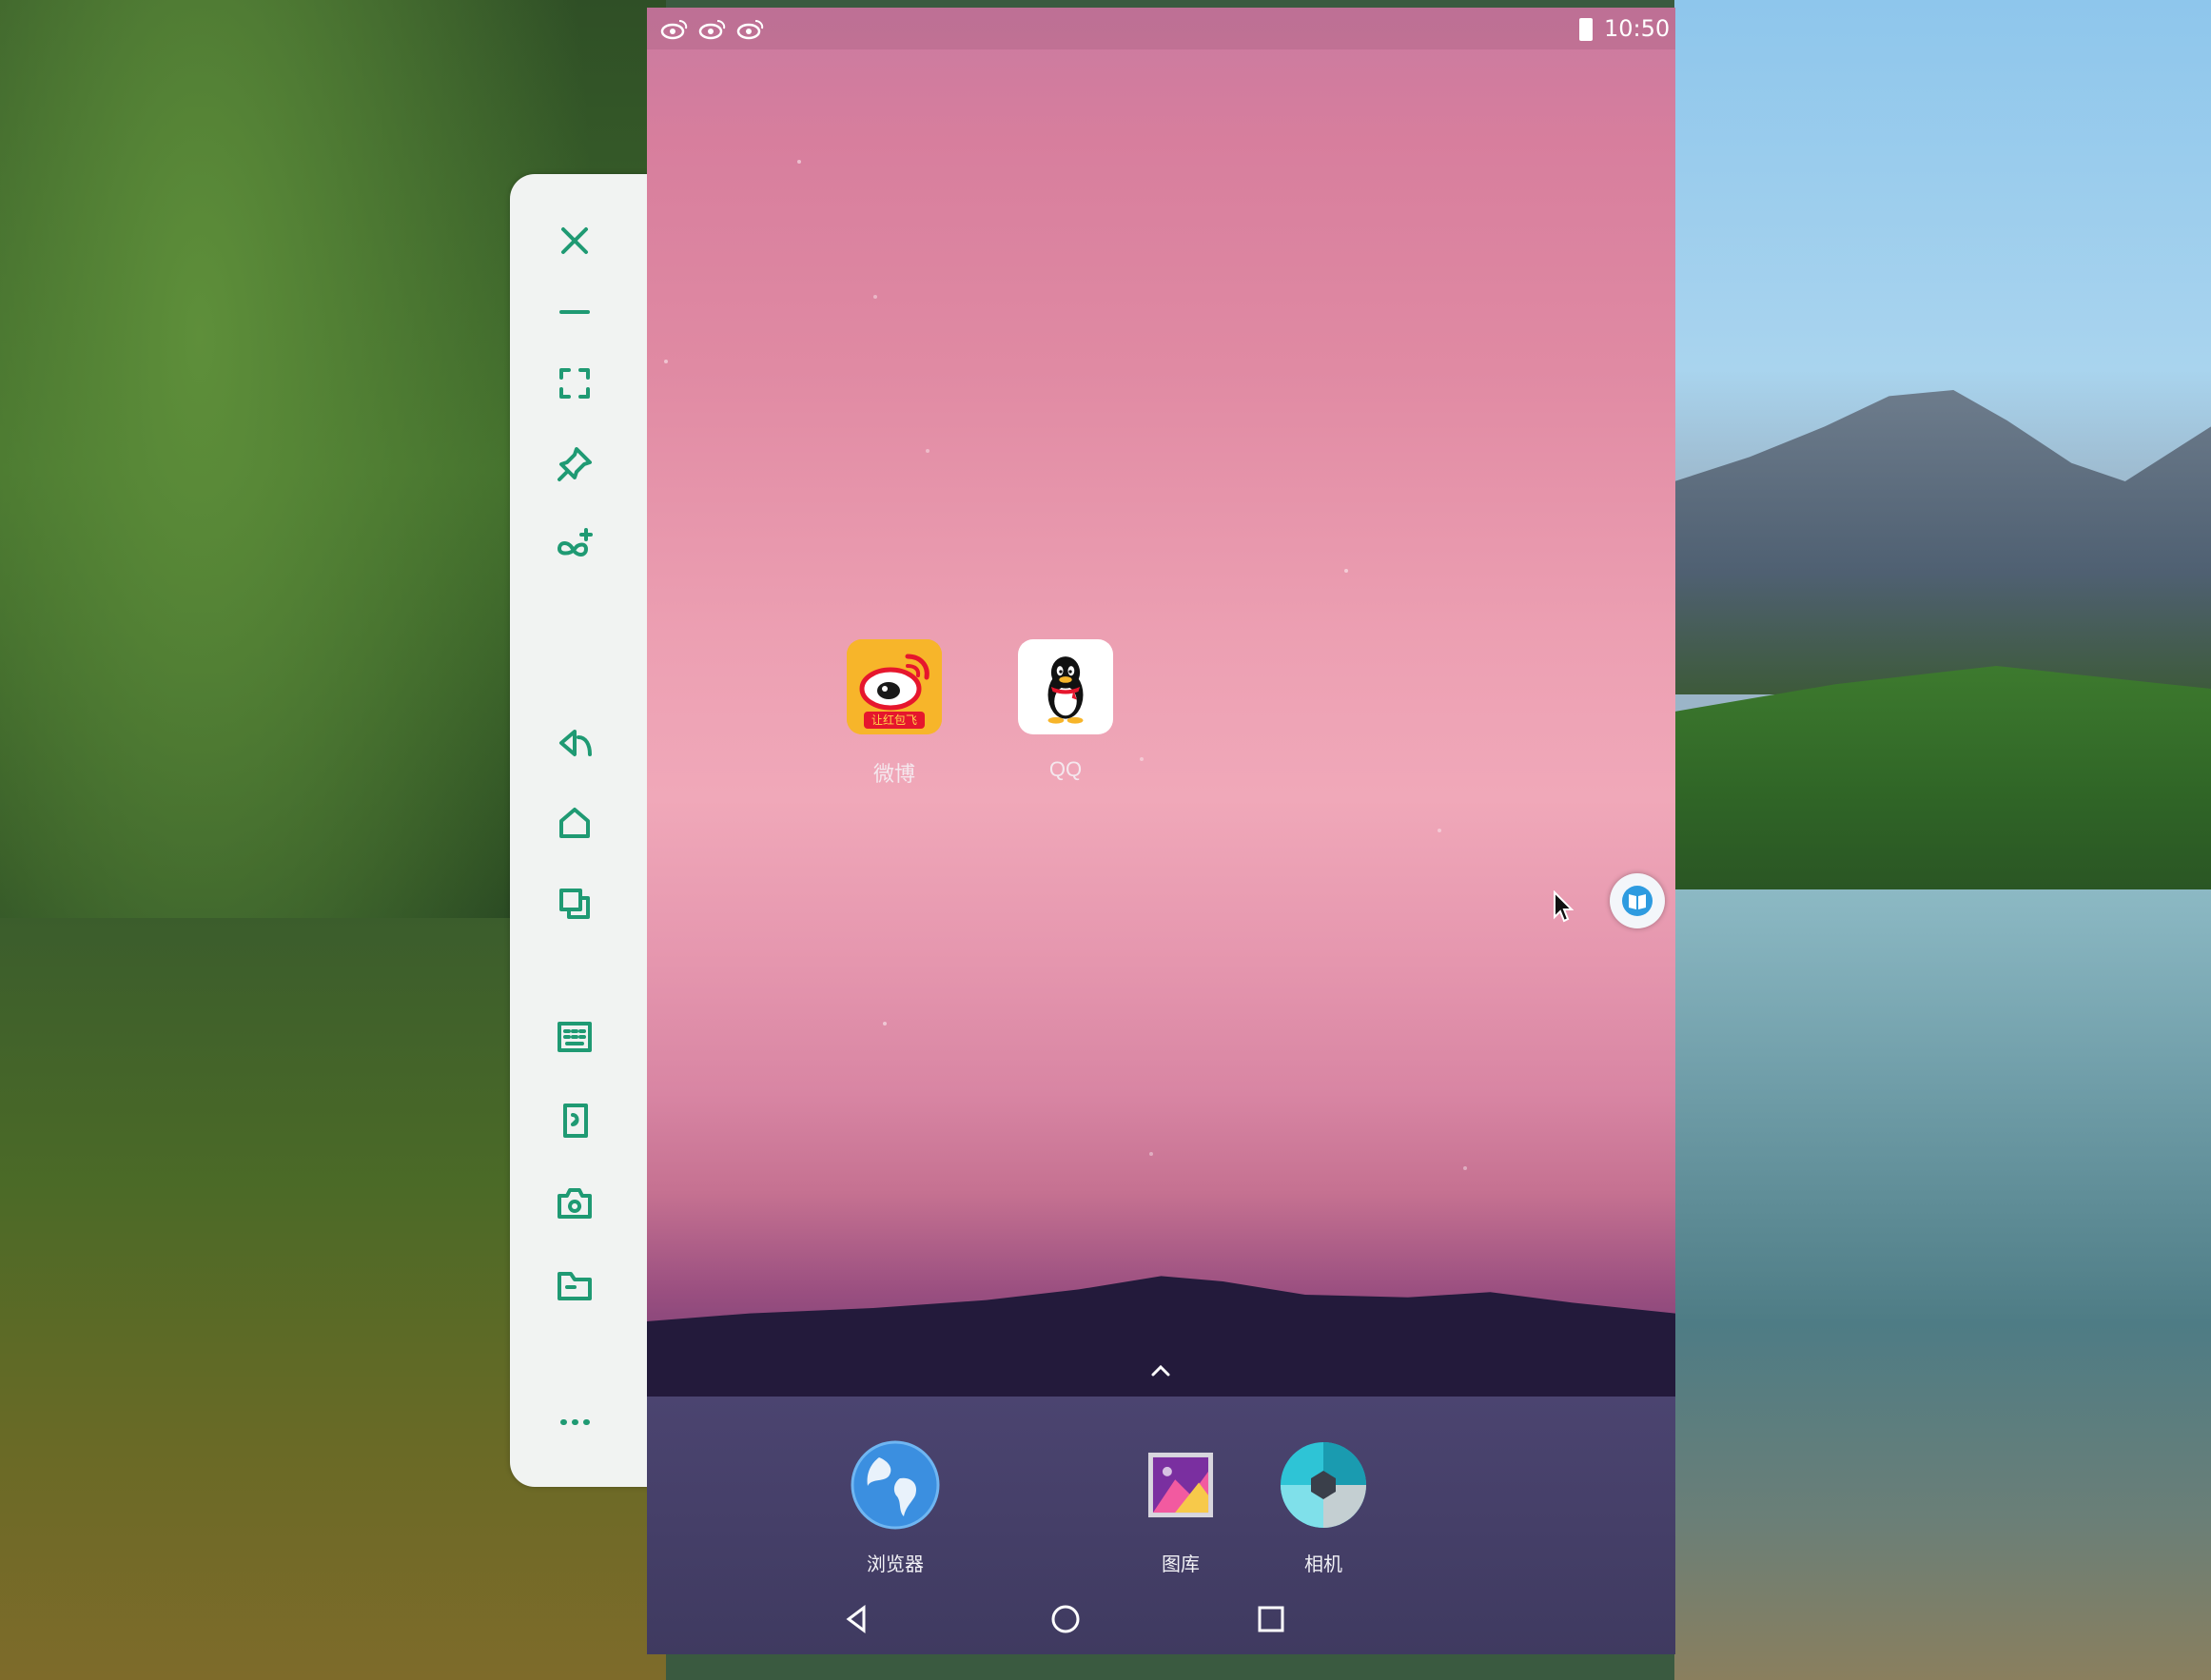 This screenshot has width=2211, height=1680. I want to click on app-qq: QQ, so click(1066, 711).